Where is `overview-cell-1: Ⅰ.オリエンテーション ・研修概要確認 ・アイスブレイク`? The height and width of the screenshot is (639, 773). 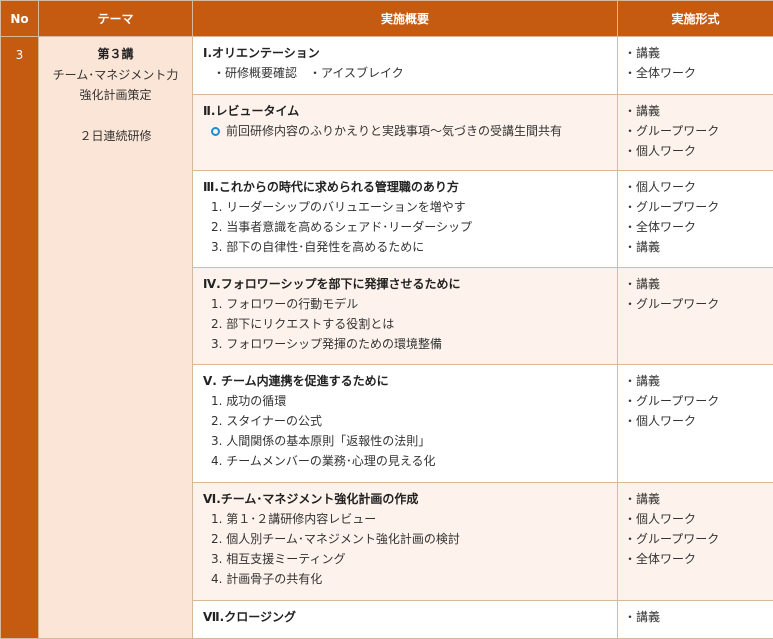 overview-cell-1: Ⅰ.オリエンテーション ・研修概要確認 ・アイスブレイク is located at coordinates (405, 65).